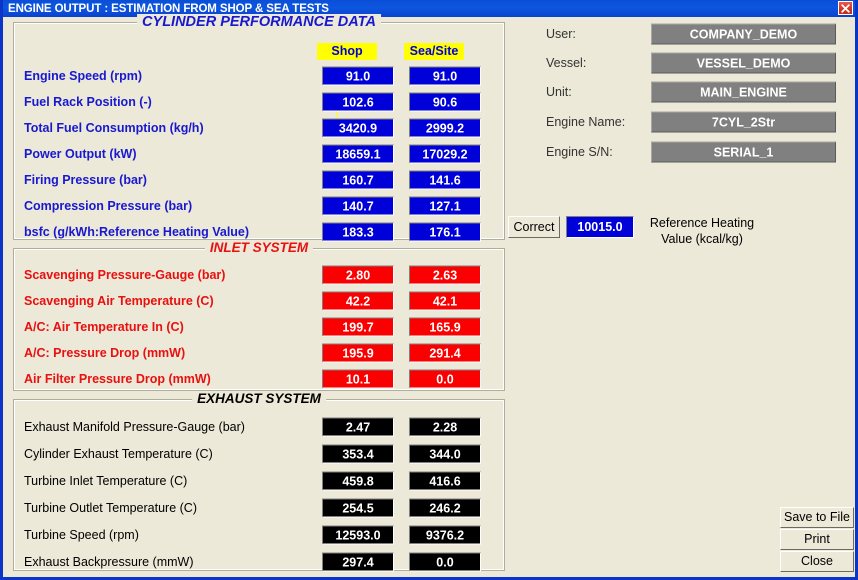 The height and width of the screenshot is (580, 858). What do you see at coordinates (108, 206) in the screenshot?
I see `row-label: Compression Pressure (bar)` at bounding box center [108, 206].